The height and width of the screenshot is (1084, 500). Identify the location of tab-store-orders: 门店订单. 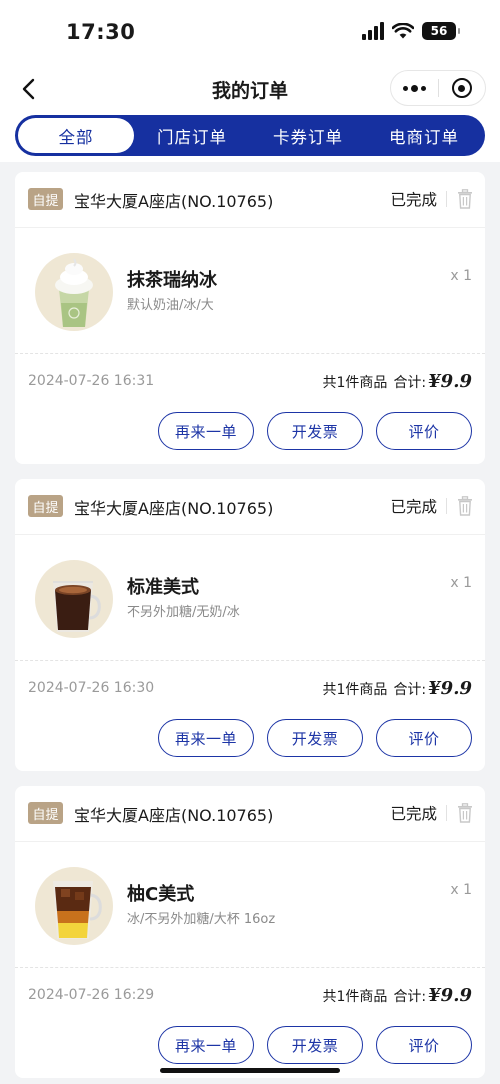
(192, 135).